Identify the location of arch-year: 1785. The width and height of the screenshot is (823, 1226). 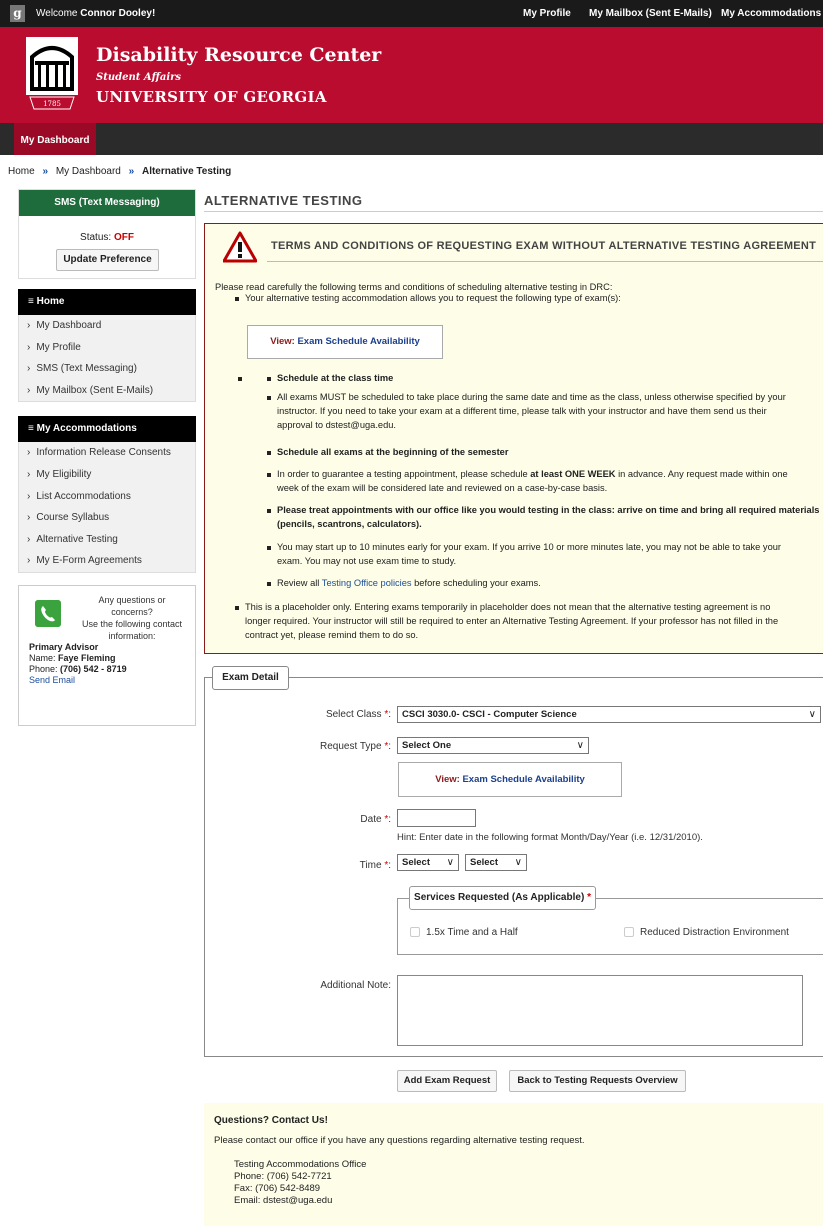
(52, 104).